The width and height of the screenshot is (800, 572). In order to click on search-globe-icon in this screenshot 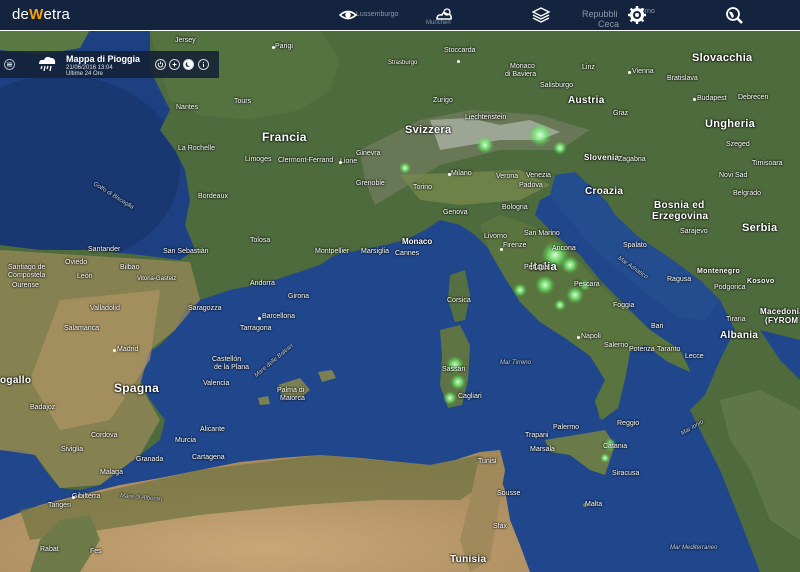, I will do `click(734, 15)`.